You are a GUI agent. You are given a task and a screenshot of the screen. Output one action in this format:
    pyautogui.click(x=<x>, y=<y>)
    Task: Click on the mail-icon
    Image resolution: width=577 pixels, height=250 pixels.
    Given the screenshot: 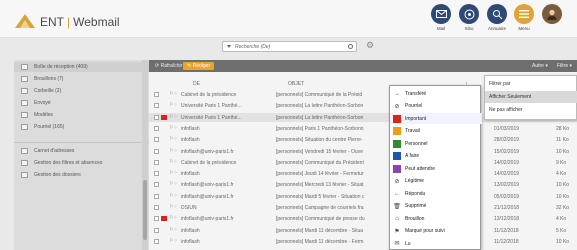 What is the action you would take?
    pyautogui.click(x=441, y=14)
    